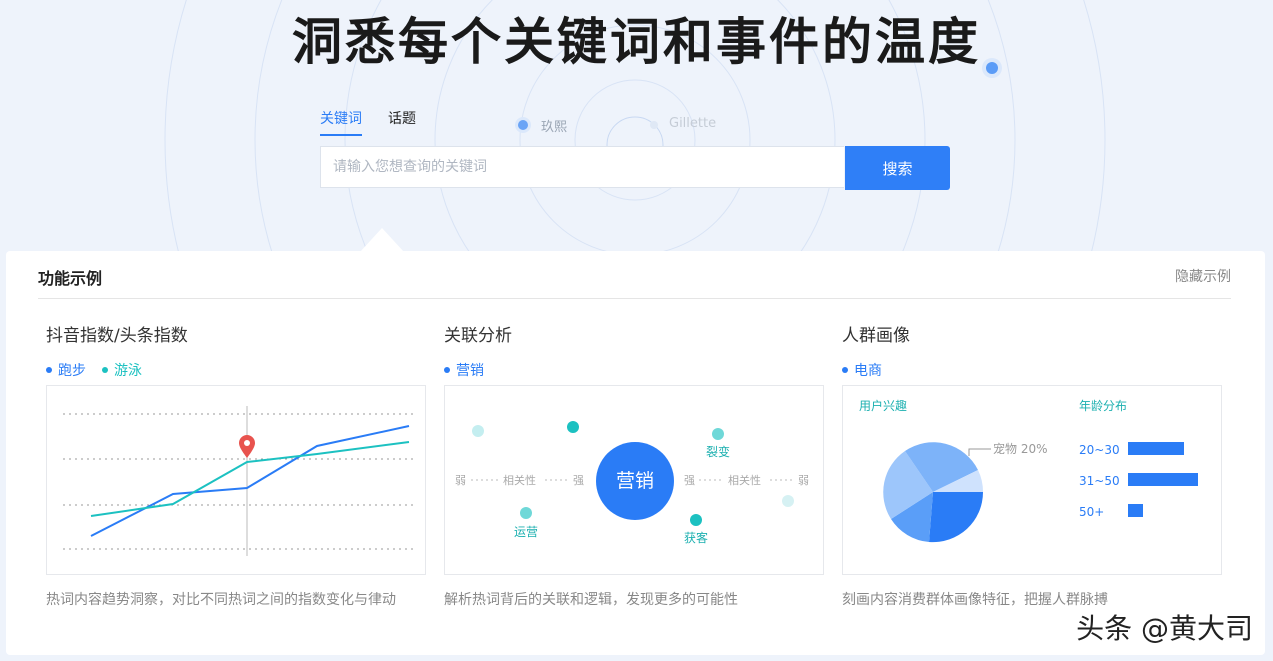  Describe the element at coordinates (526, 532) in the screenshot. I see `node-label: 运营` at that location.